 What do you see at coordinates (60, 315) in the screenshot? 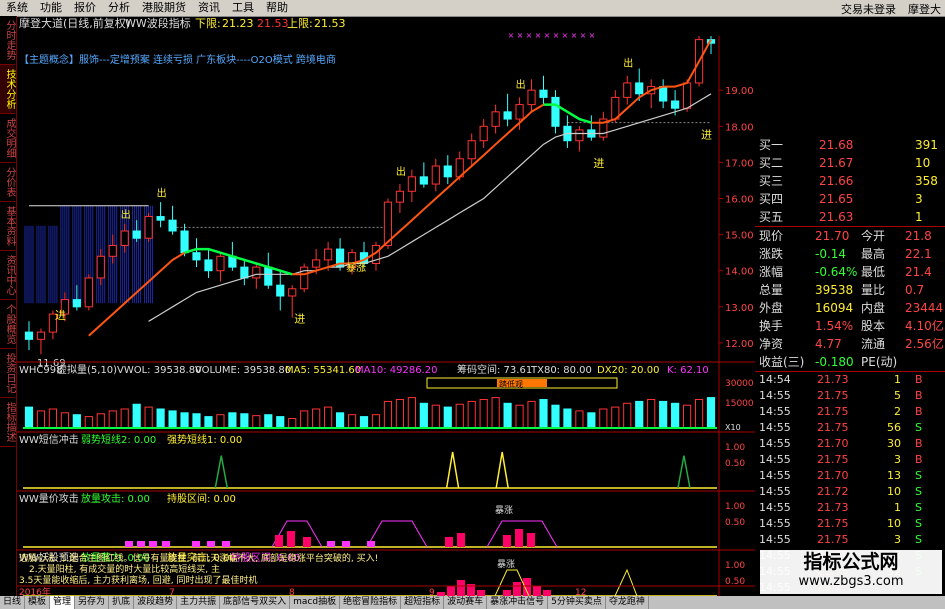
I see `signal-jin: 进` at bounding box center [60, 315].